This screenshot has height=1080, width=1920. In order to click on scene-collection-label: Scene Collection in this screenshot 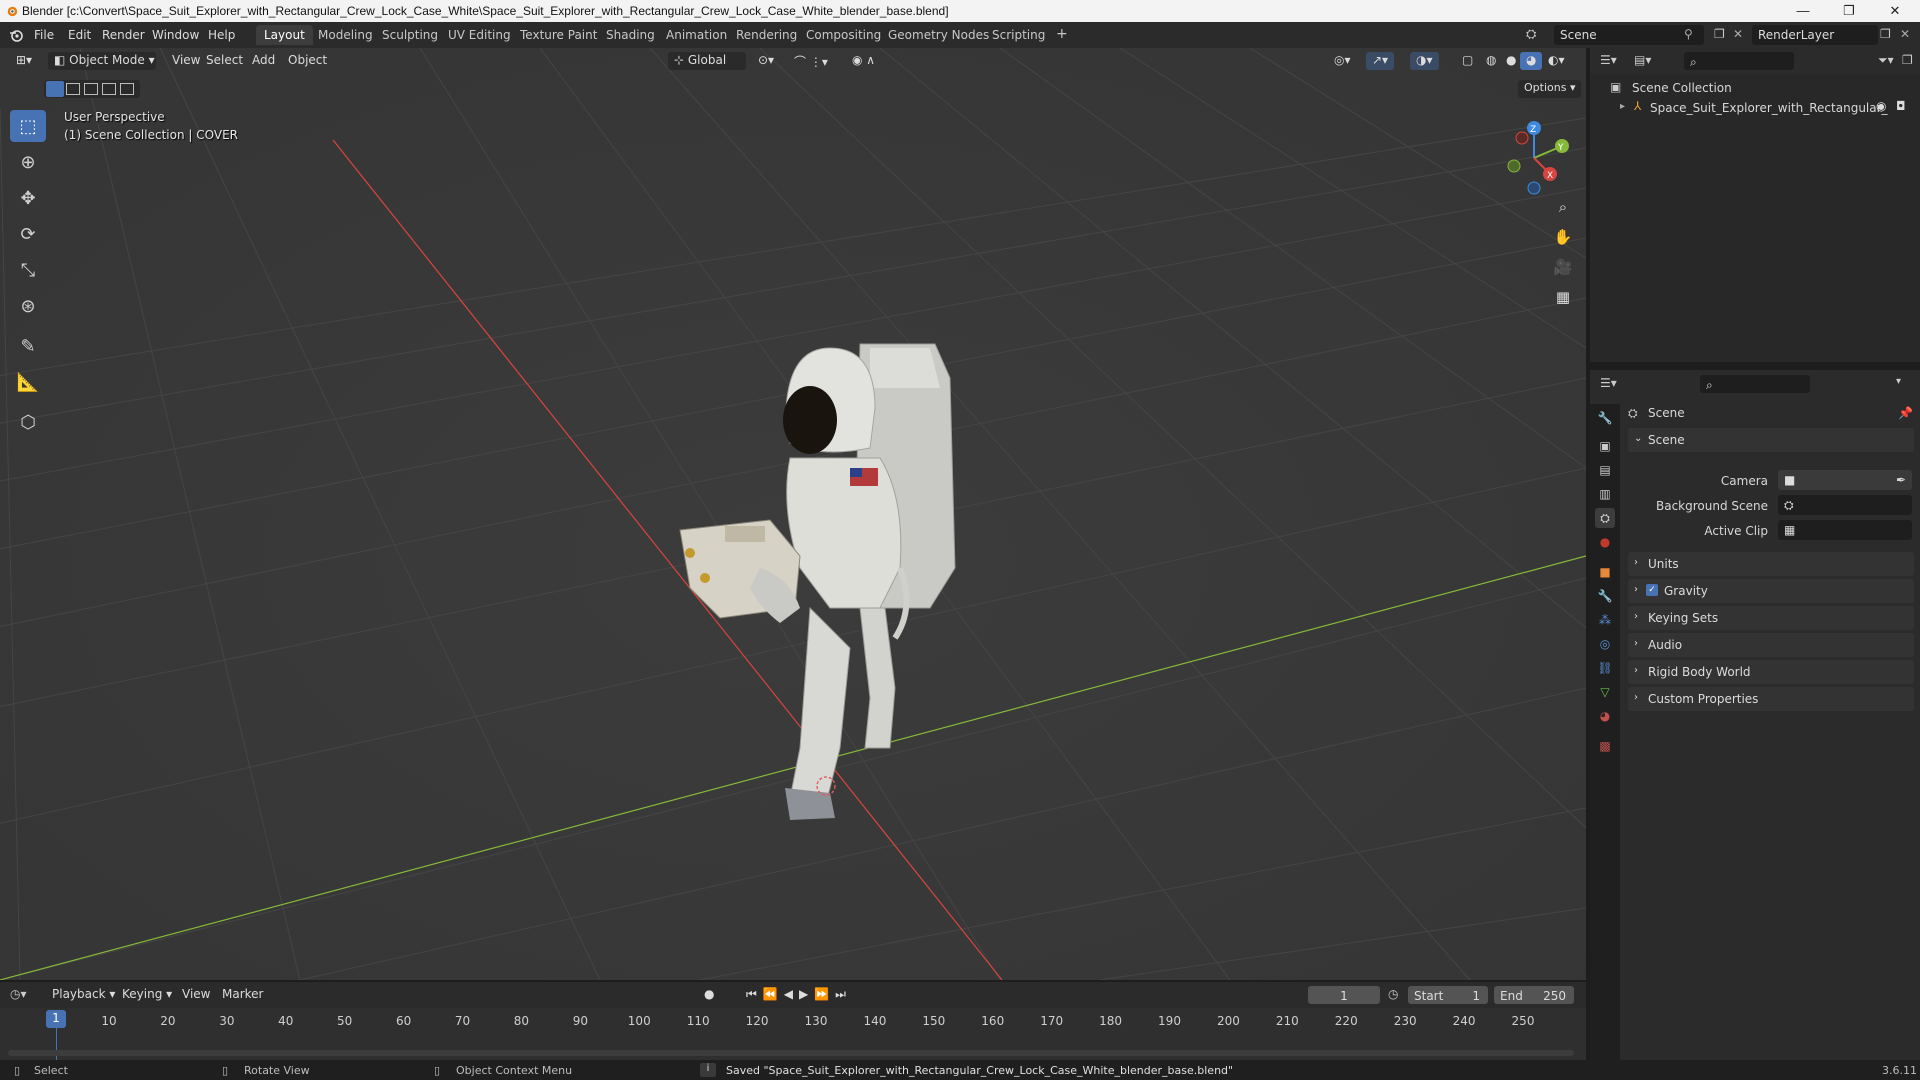, I will do `click(1682, 88)`.